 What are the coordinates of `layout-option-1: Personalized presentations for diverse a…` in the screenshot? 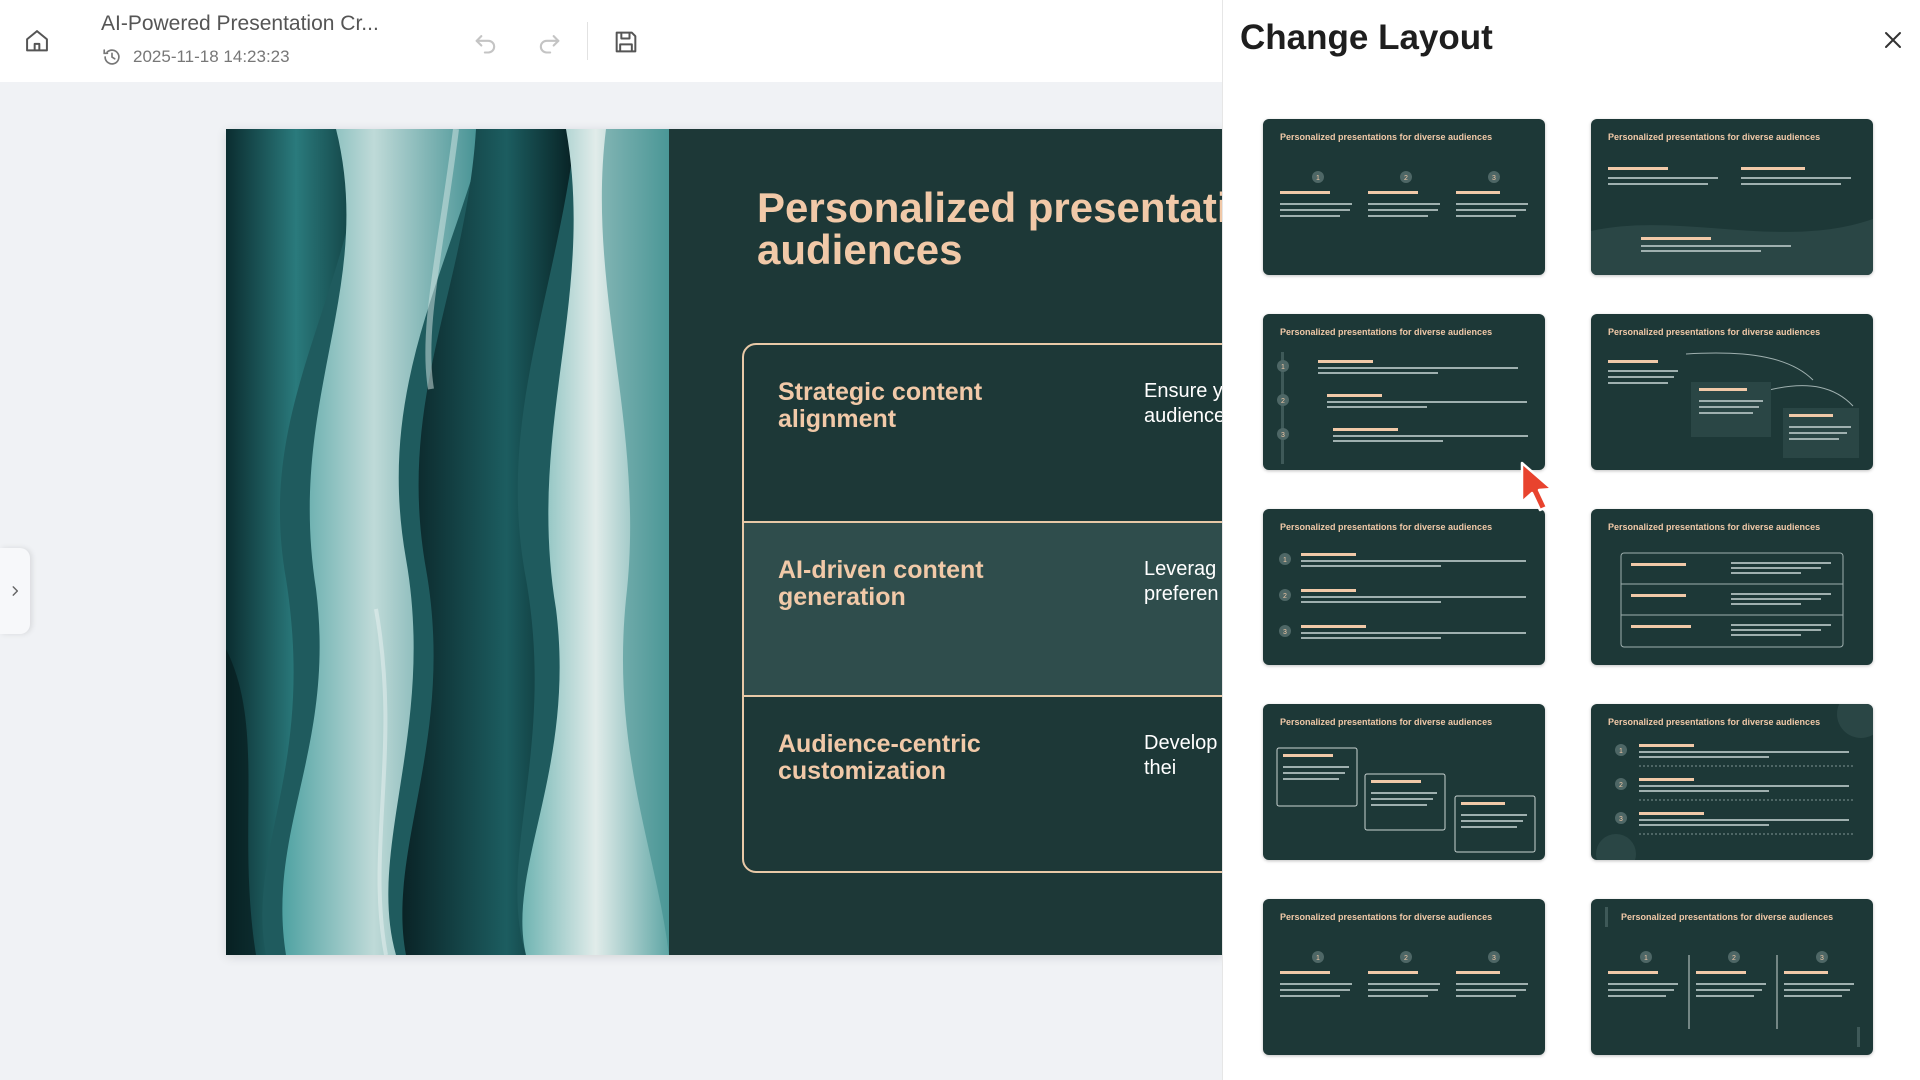 It's located at (1404, 197).